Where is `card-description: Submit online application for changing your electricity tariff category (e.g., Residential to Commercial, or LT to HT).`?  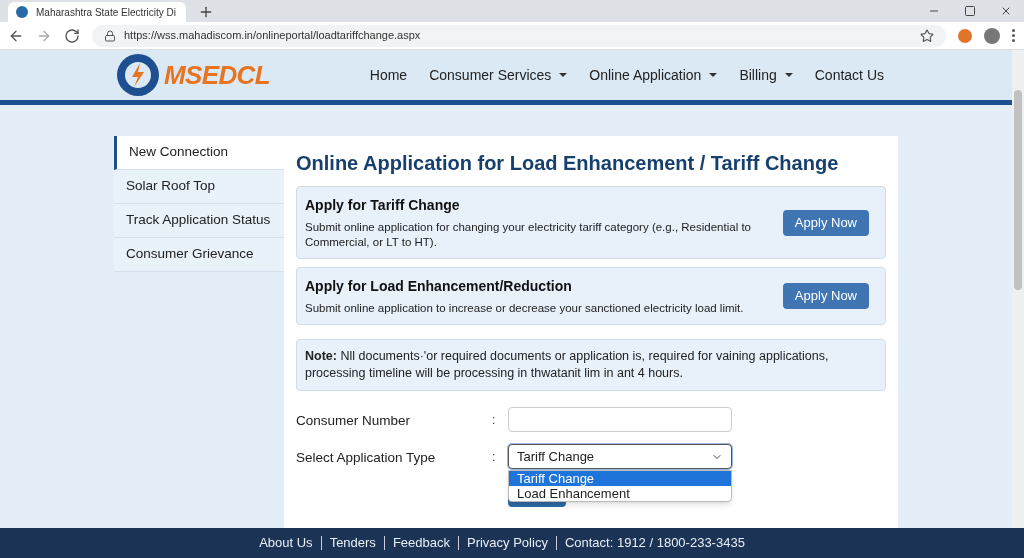 card-description: Submit online application for changing your electricity tariff category (e.g., Residential to Commercial, or LT to HT). is located at coordinates (528, 235).